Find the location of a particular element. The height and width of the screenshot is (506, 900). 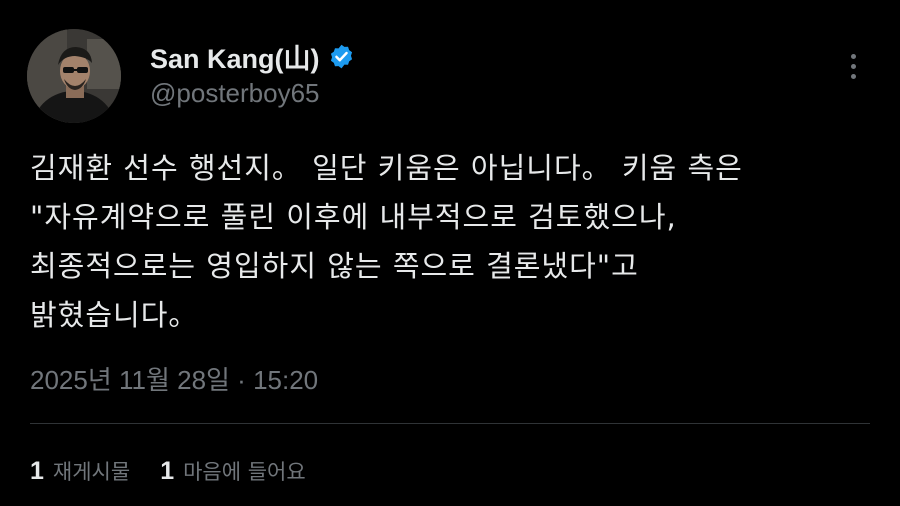

tweet-stats: 1 재게시물 1 마음에 들어요 is located at coordinates (183, 471).